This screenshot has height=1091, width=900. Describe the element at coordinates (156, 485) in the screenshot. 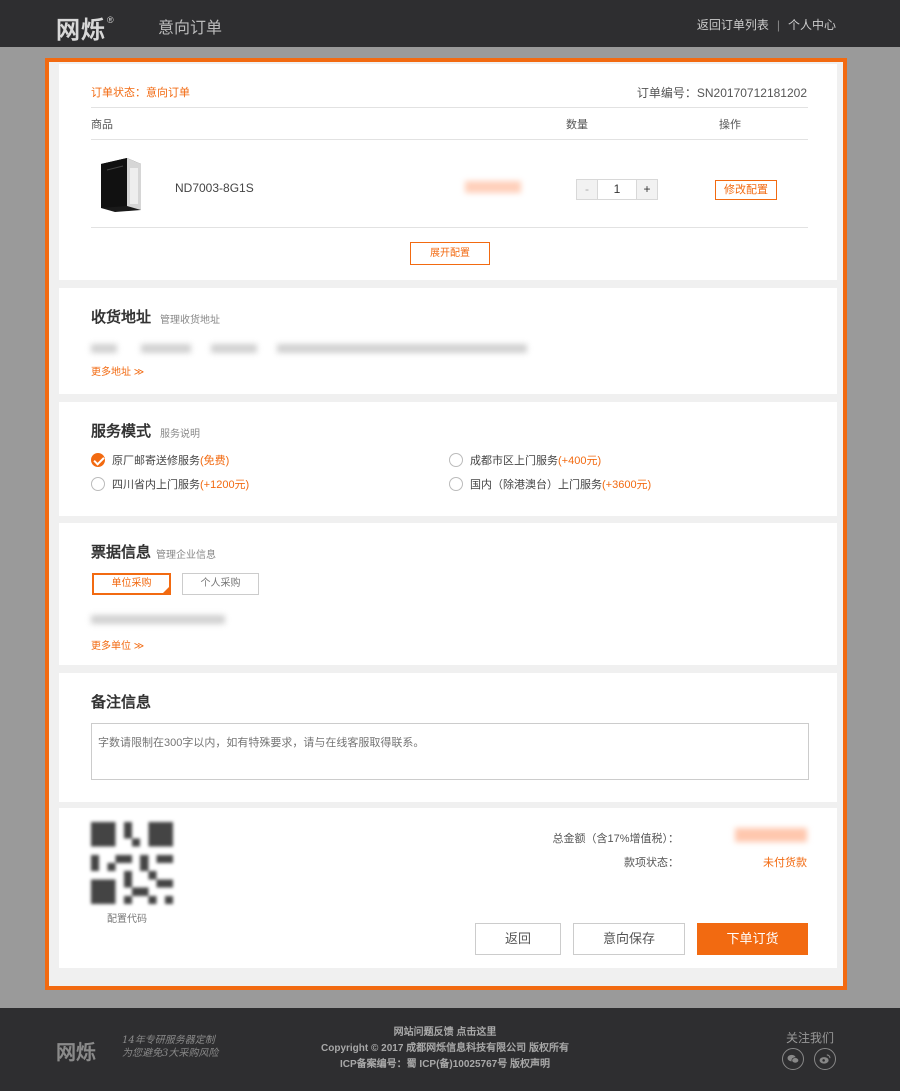

I see `option-label: 四川省内上门服务` at that location.